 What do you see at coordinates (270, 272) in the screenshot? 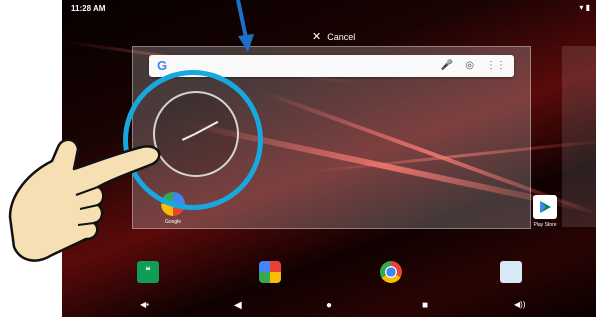
I see `photos-icon` at bounding box center [270, 272].